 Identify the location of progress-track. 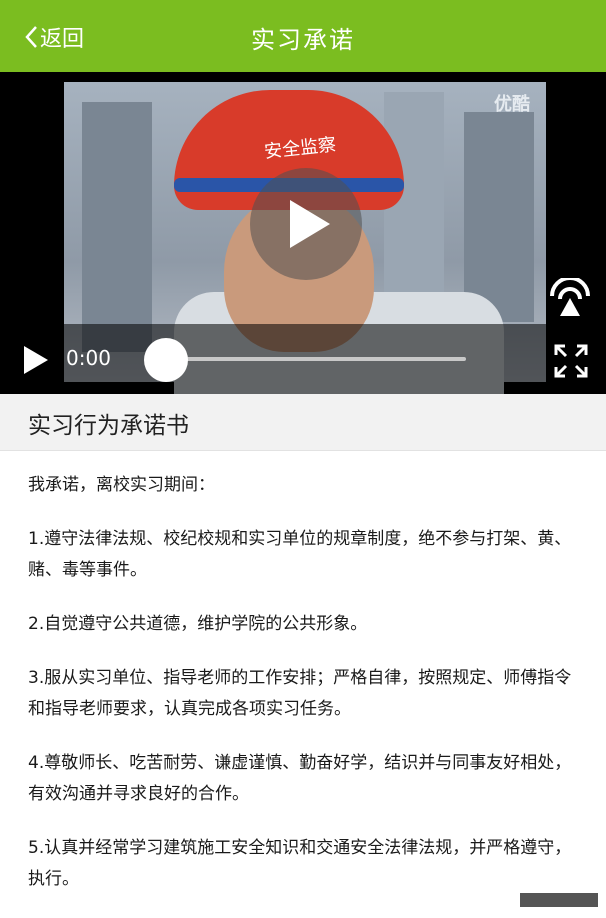
(316, 359).